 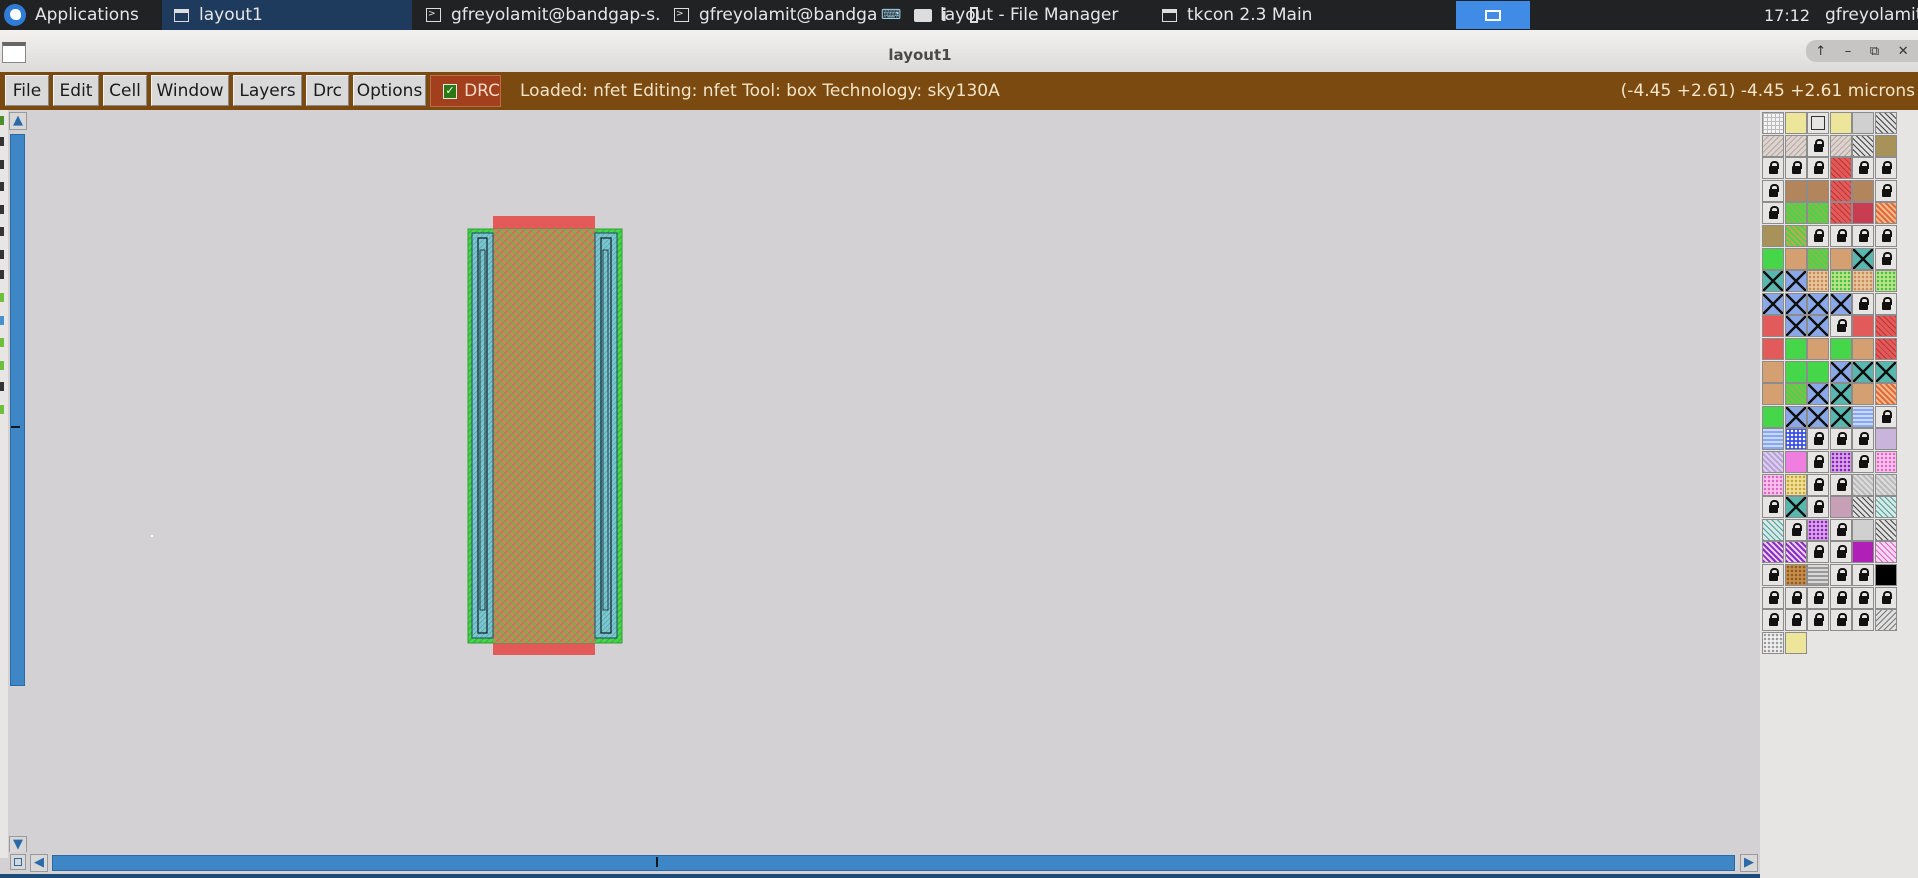 What do you see at coordinates (1840, 462) in the screenshot?
I see `layer-swatch-purple-dots` at bounding box center [1840, 462].